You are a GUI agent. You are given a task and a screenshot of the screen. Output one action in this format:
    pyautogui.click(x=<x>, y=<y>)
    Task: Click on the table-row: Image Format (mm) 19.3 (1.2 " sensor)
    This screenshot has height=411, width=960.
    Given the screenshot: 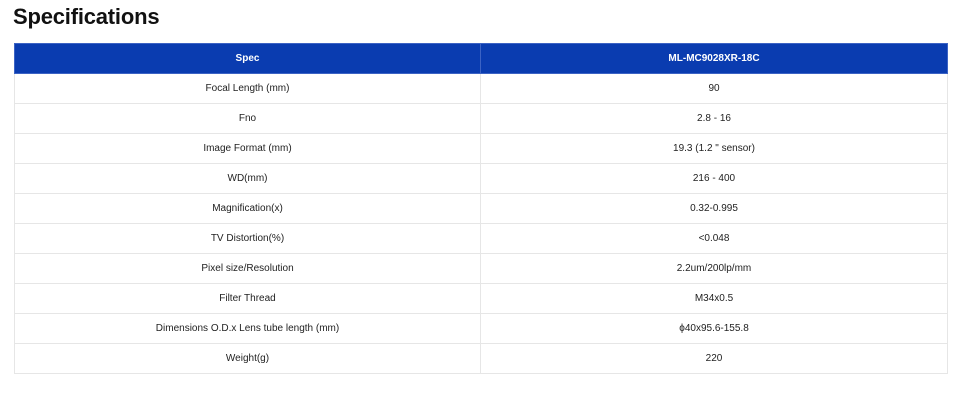 What is the action you would take?
    pyautogui.click(x=481, y=148)
    